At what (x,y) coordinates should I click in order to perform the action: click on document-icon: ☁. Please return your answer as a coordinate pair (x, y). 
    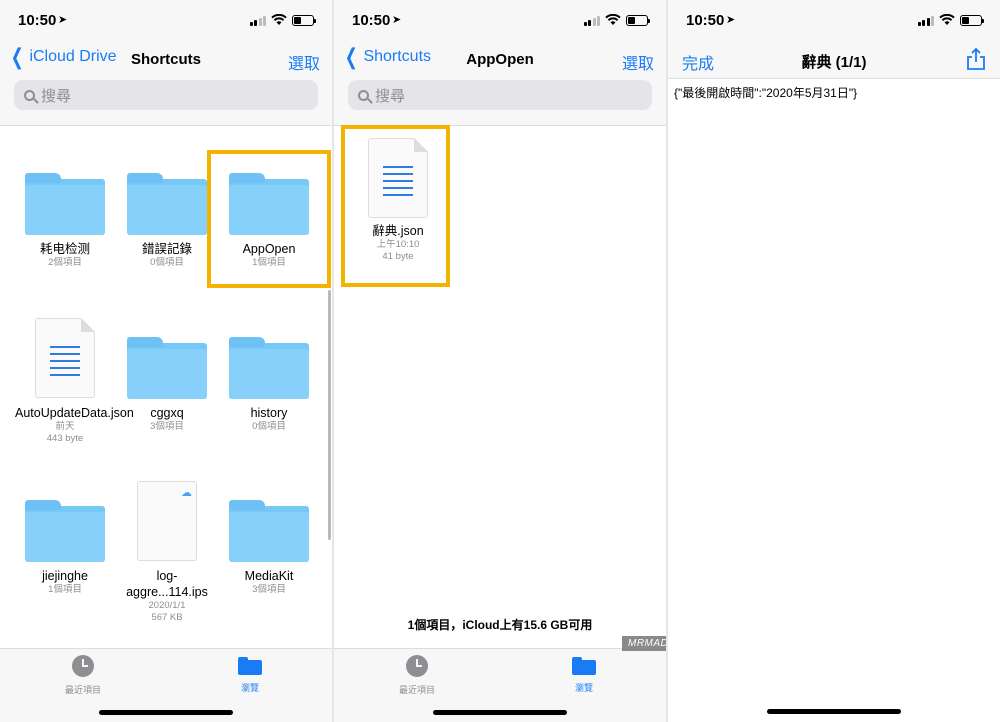
    Looking at the image, I should click on (167, 521).